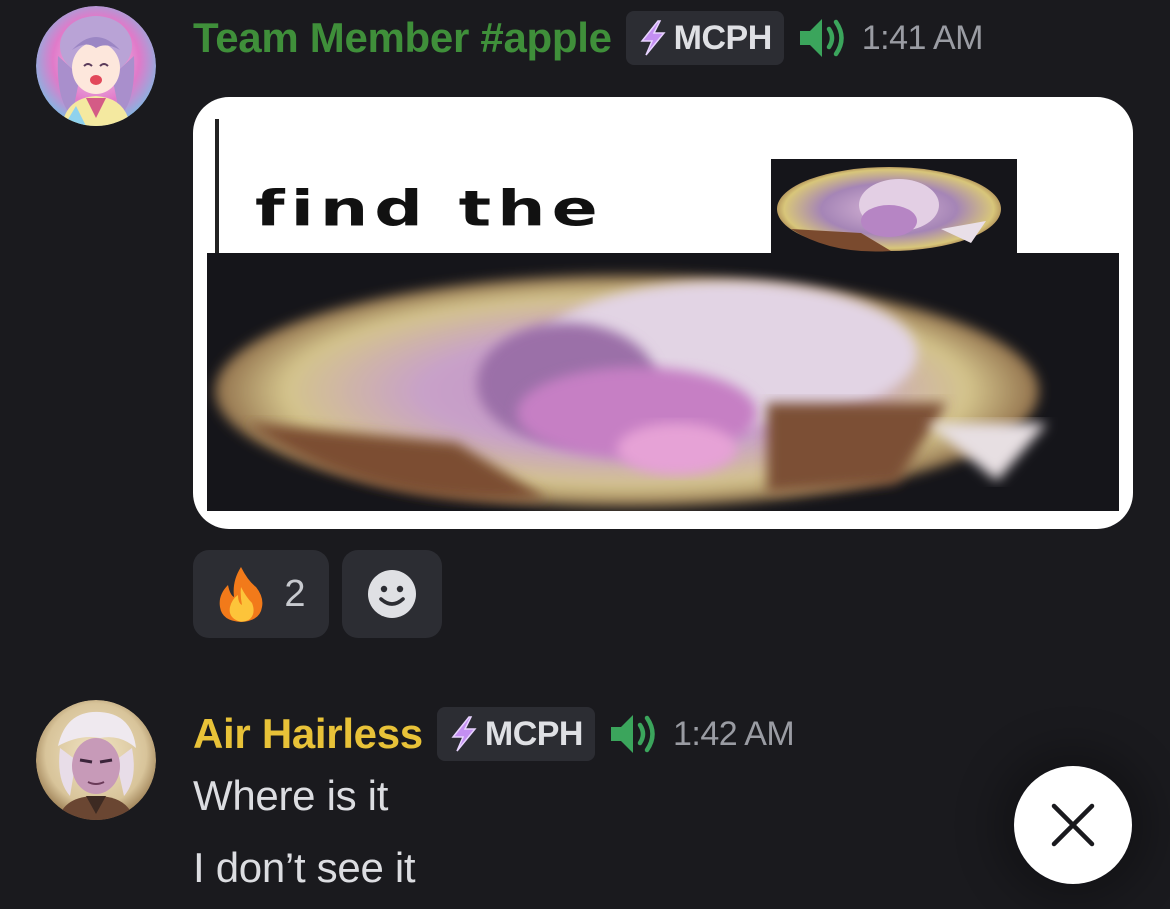 This screenshot has width=1170, height=909. I want to click on message-header: Air Hairless MCPH 1:42 AM, so click(494, 734).